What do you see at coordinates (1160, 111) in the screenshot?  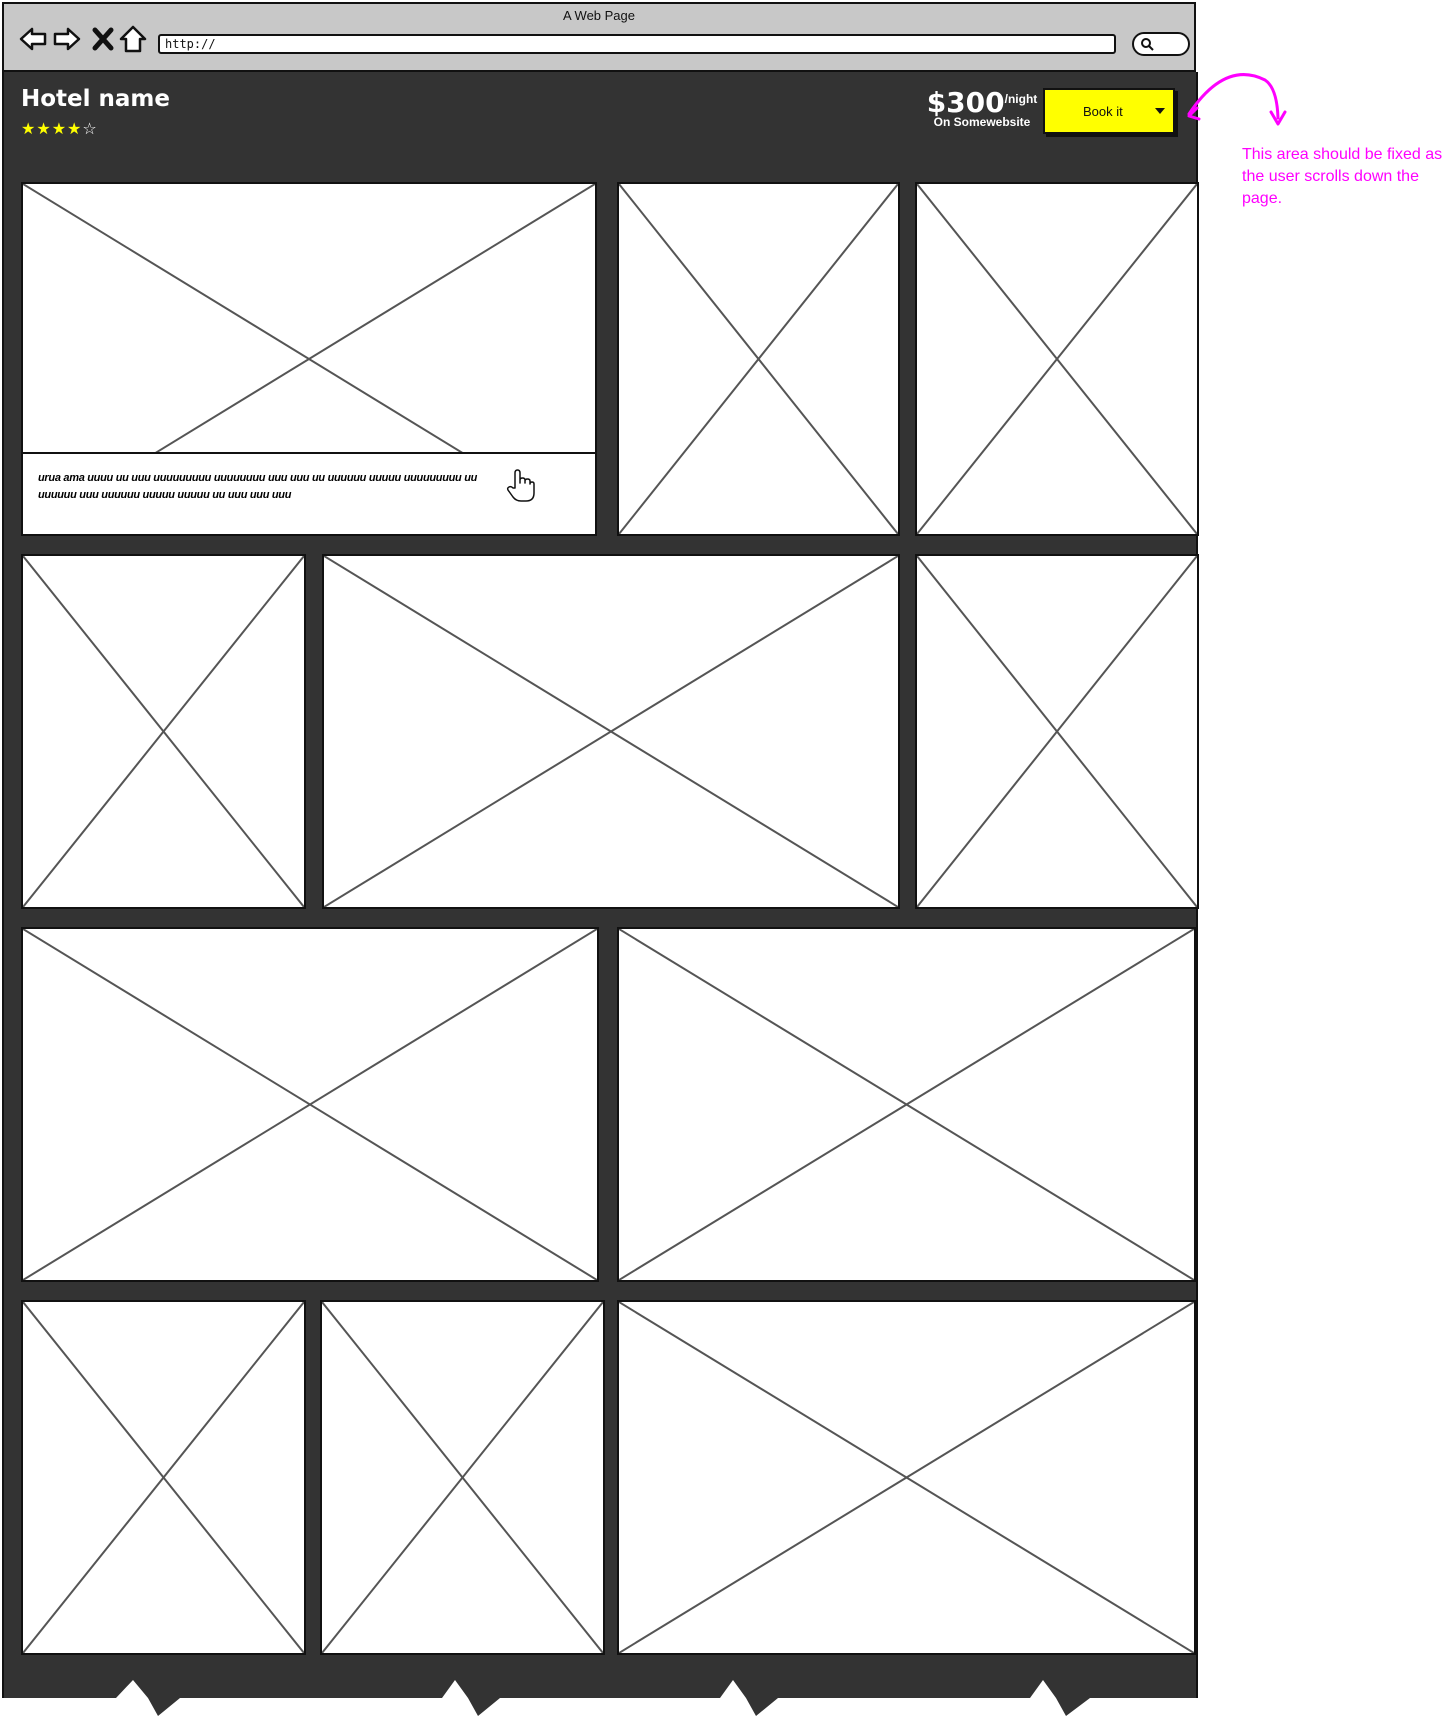 I see `chevron-down-icon` at bounding box center [1160, 111].